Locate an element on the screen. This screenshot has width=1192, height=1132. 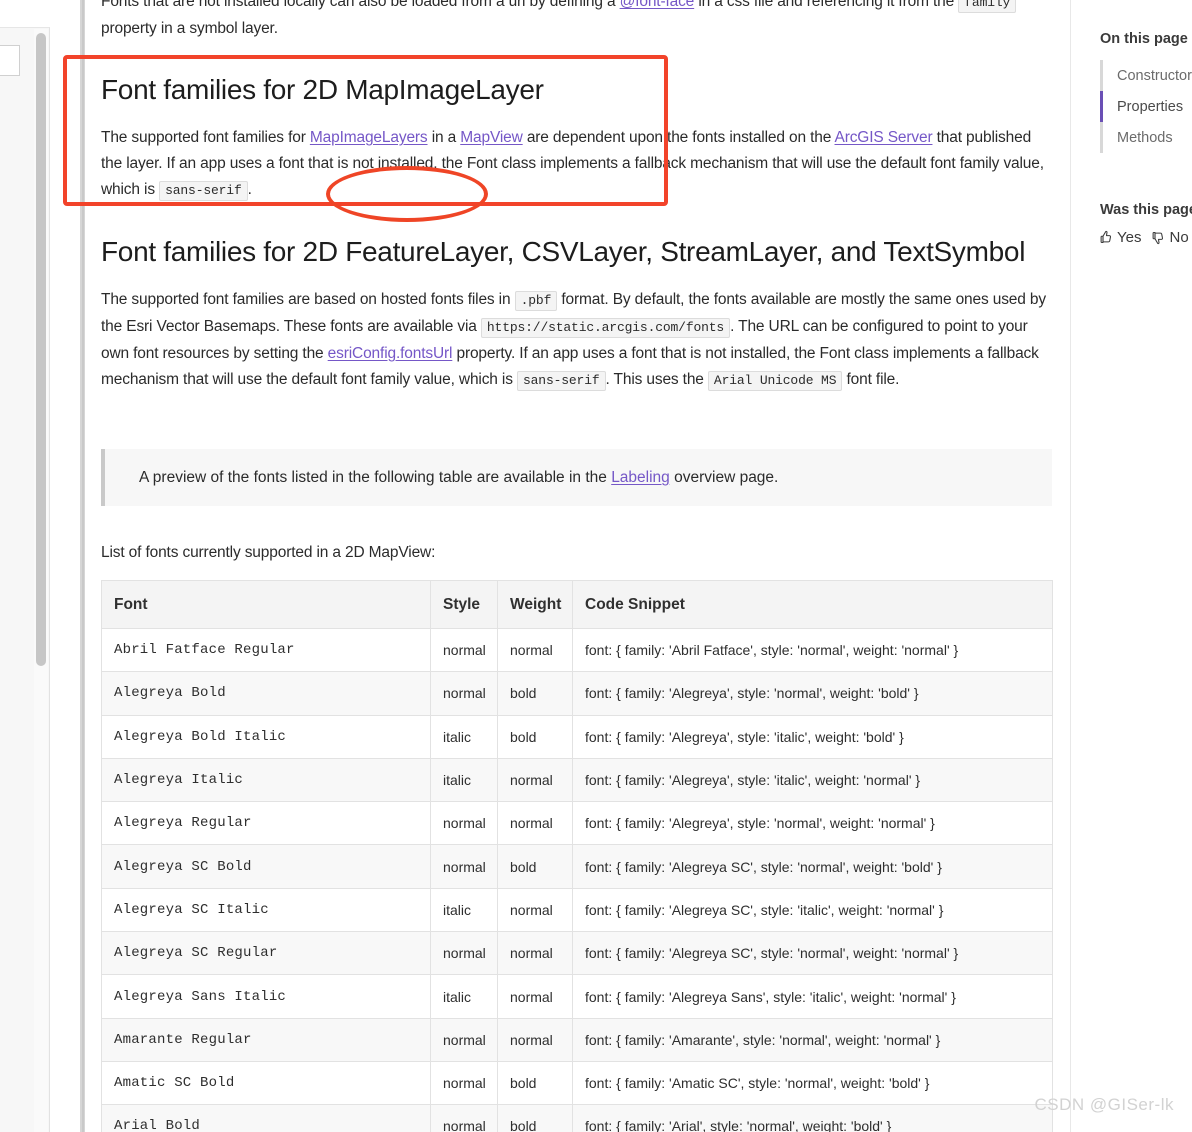
col-header-snippet: Code Snippet is located at coordinates (812, 604).